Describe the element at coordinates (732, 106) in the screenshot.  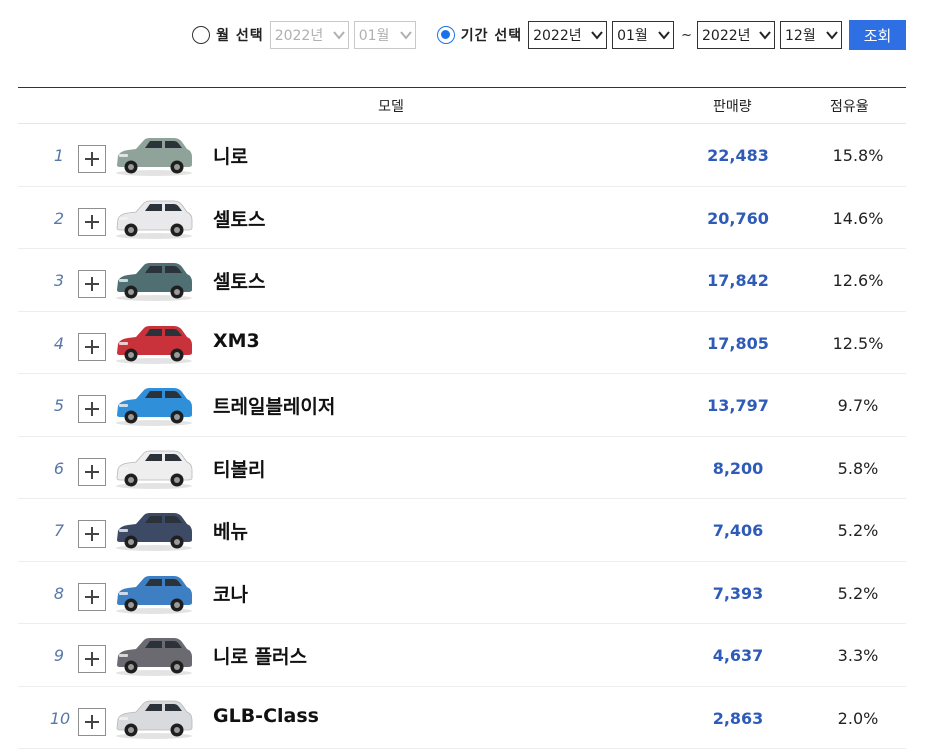
I see `header-sales: 판매량` at that location.